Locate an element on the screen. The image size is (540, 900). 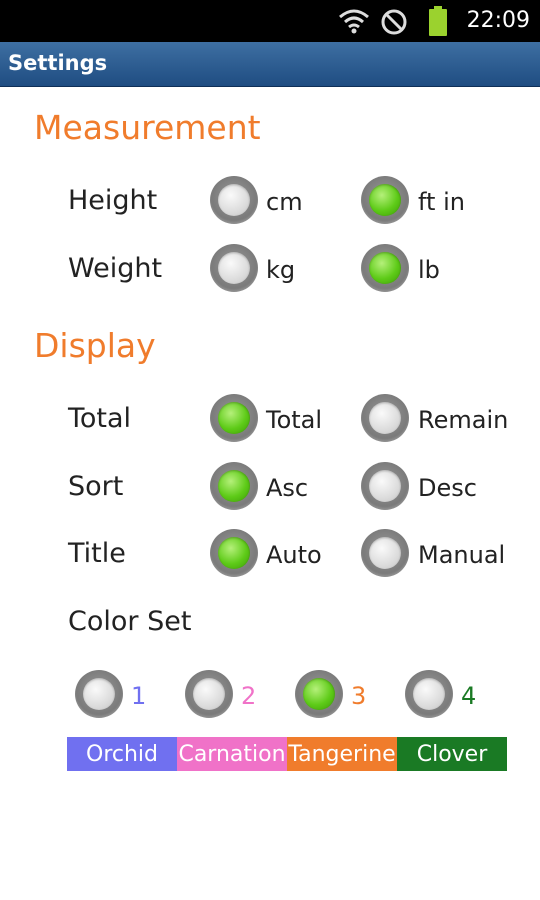
title-auto-label: Auto is located at coordinates (294, 555).